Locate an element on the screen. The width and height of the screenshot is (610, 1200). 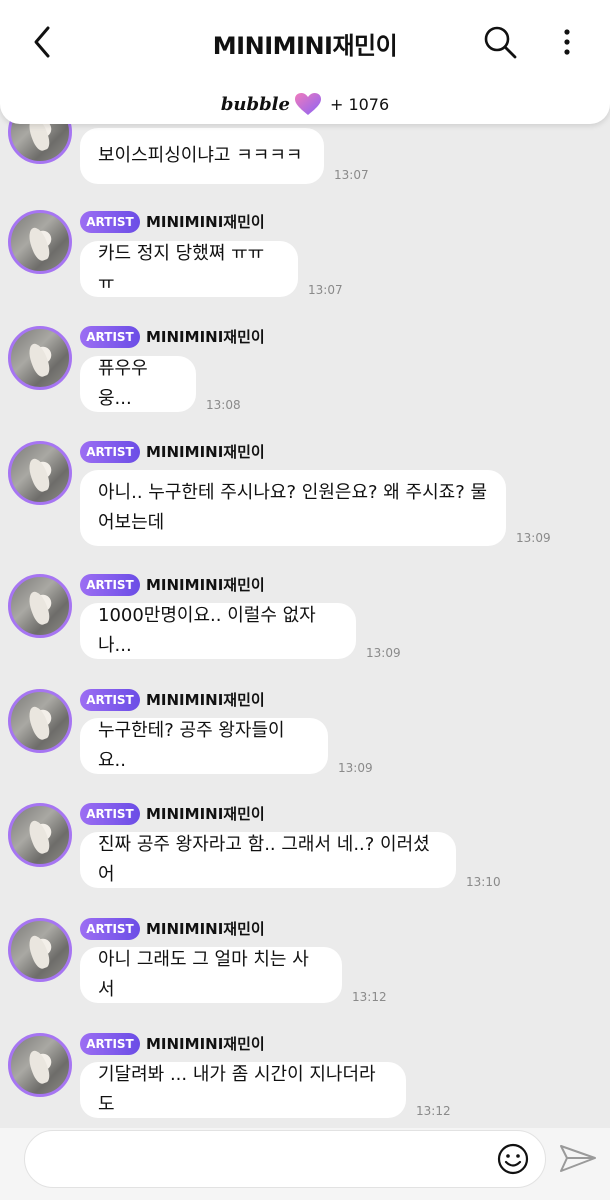
bubble-letter-count: bubble + 1076 is located at coordinates (305, 104).